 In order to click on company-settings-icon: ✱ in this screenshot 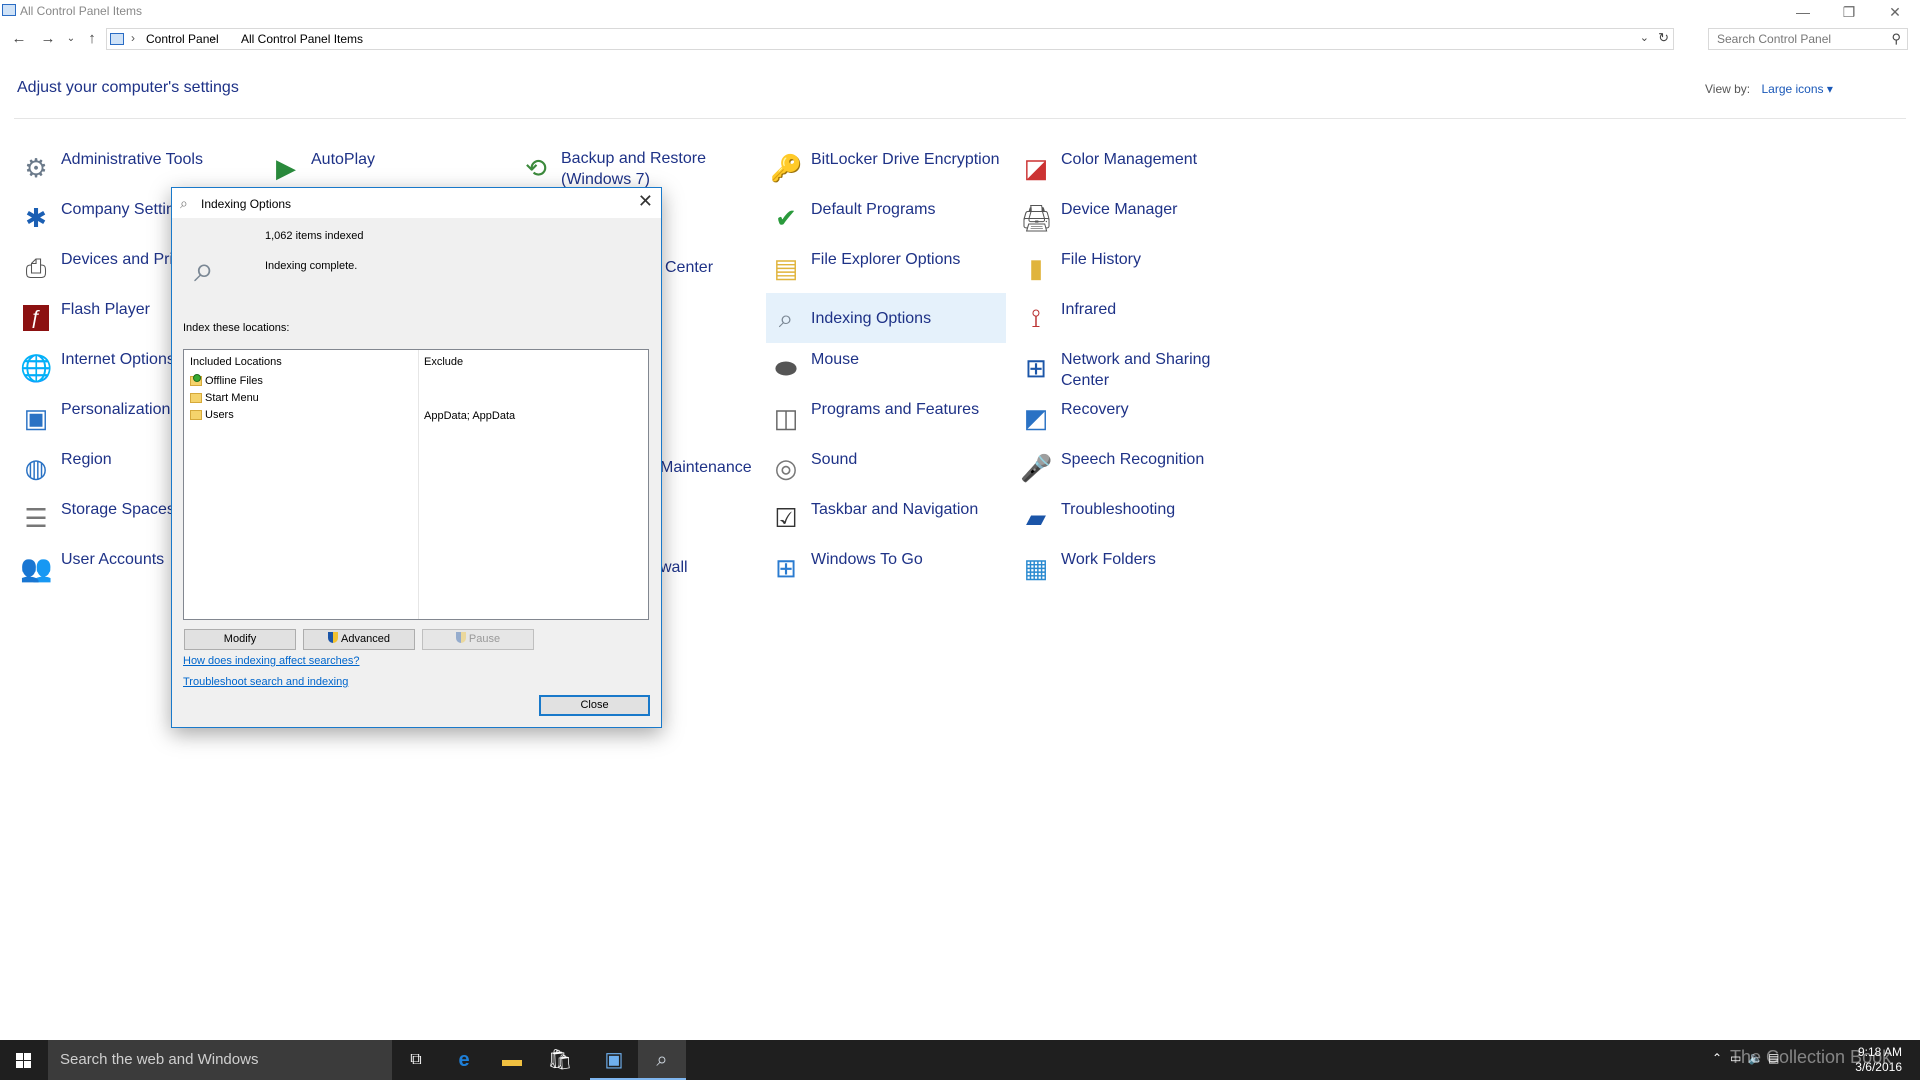, I will do `click(36, 218)`.